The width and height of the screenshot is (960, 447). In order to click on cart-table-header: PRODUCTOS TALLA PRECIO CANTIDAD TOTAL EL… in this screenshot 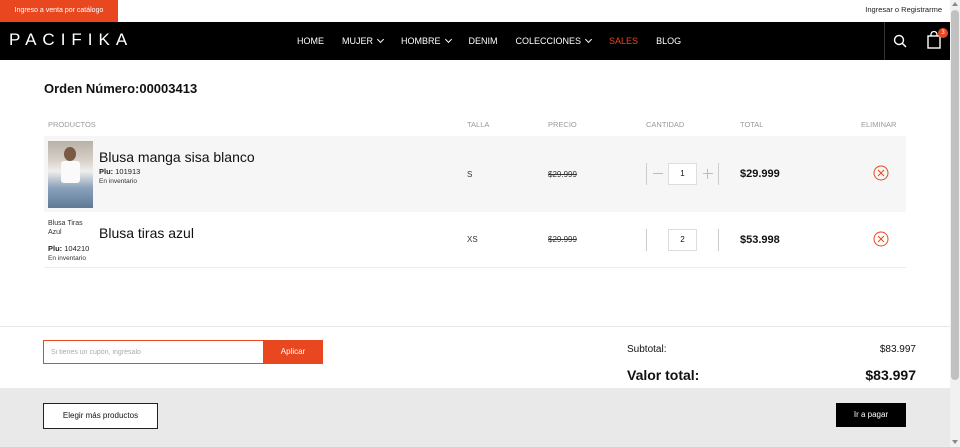, I will do `click(475, 126)`.